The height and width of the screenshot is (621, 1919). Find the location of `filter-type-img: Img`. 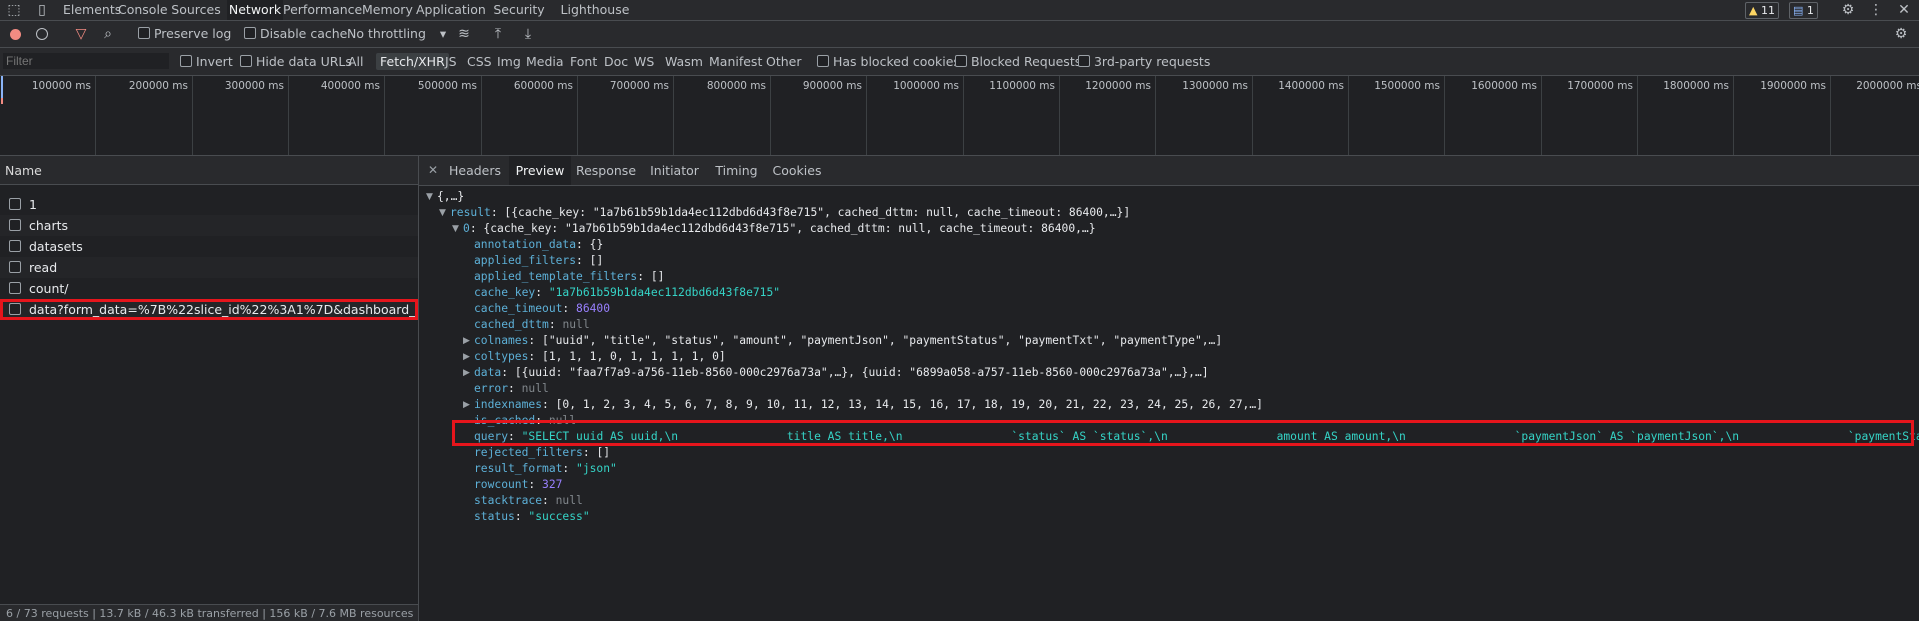

filter-type-img: Img is located at coordinates (509, 61).